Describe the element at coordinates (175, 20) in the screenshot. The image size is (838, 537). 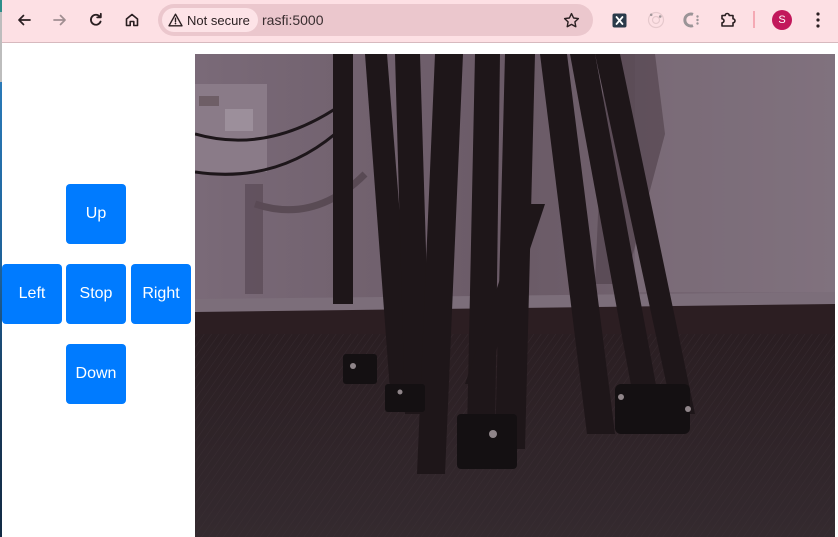
I see `warning-triangle-icon` at that location.